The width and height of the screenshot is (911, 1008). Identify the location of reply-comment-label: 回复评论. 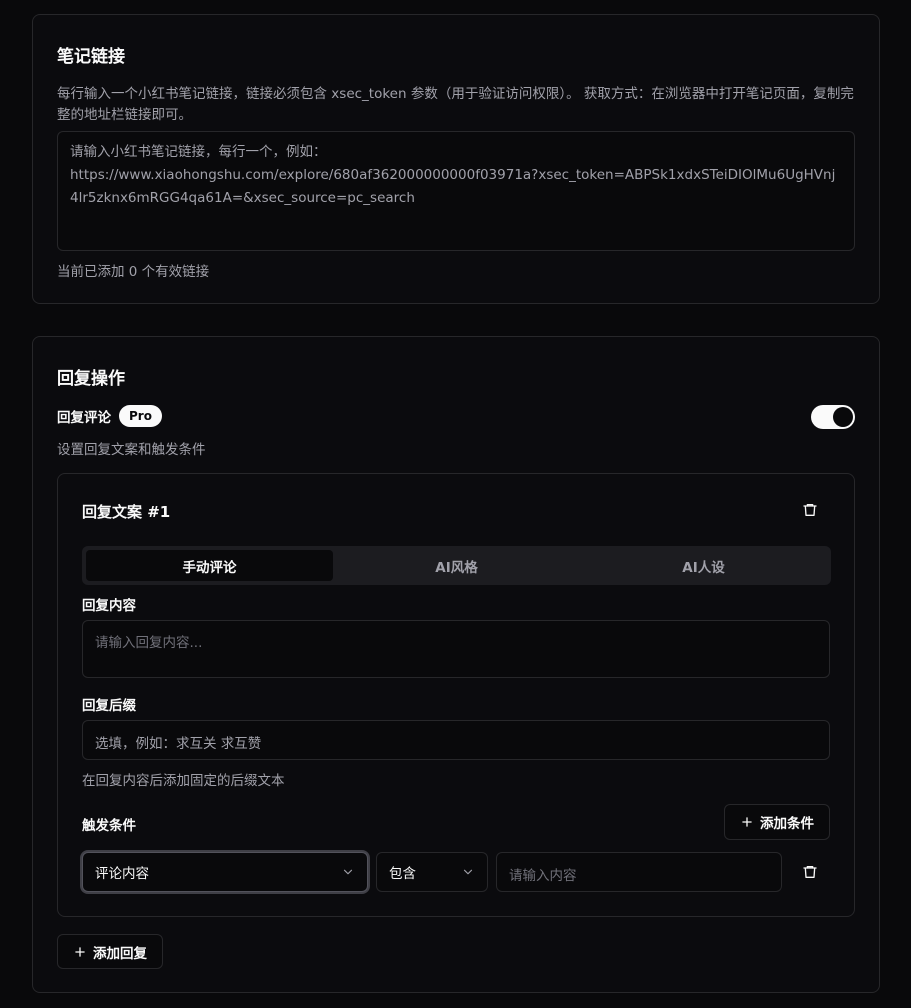
(84, 418).